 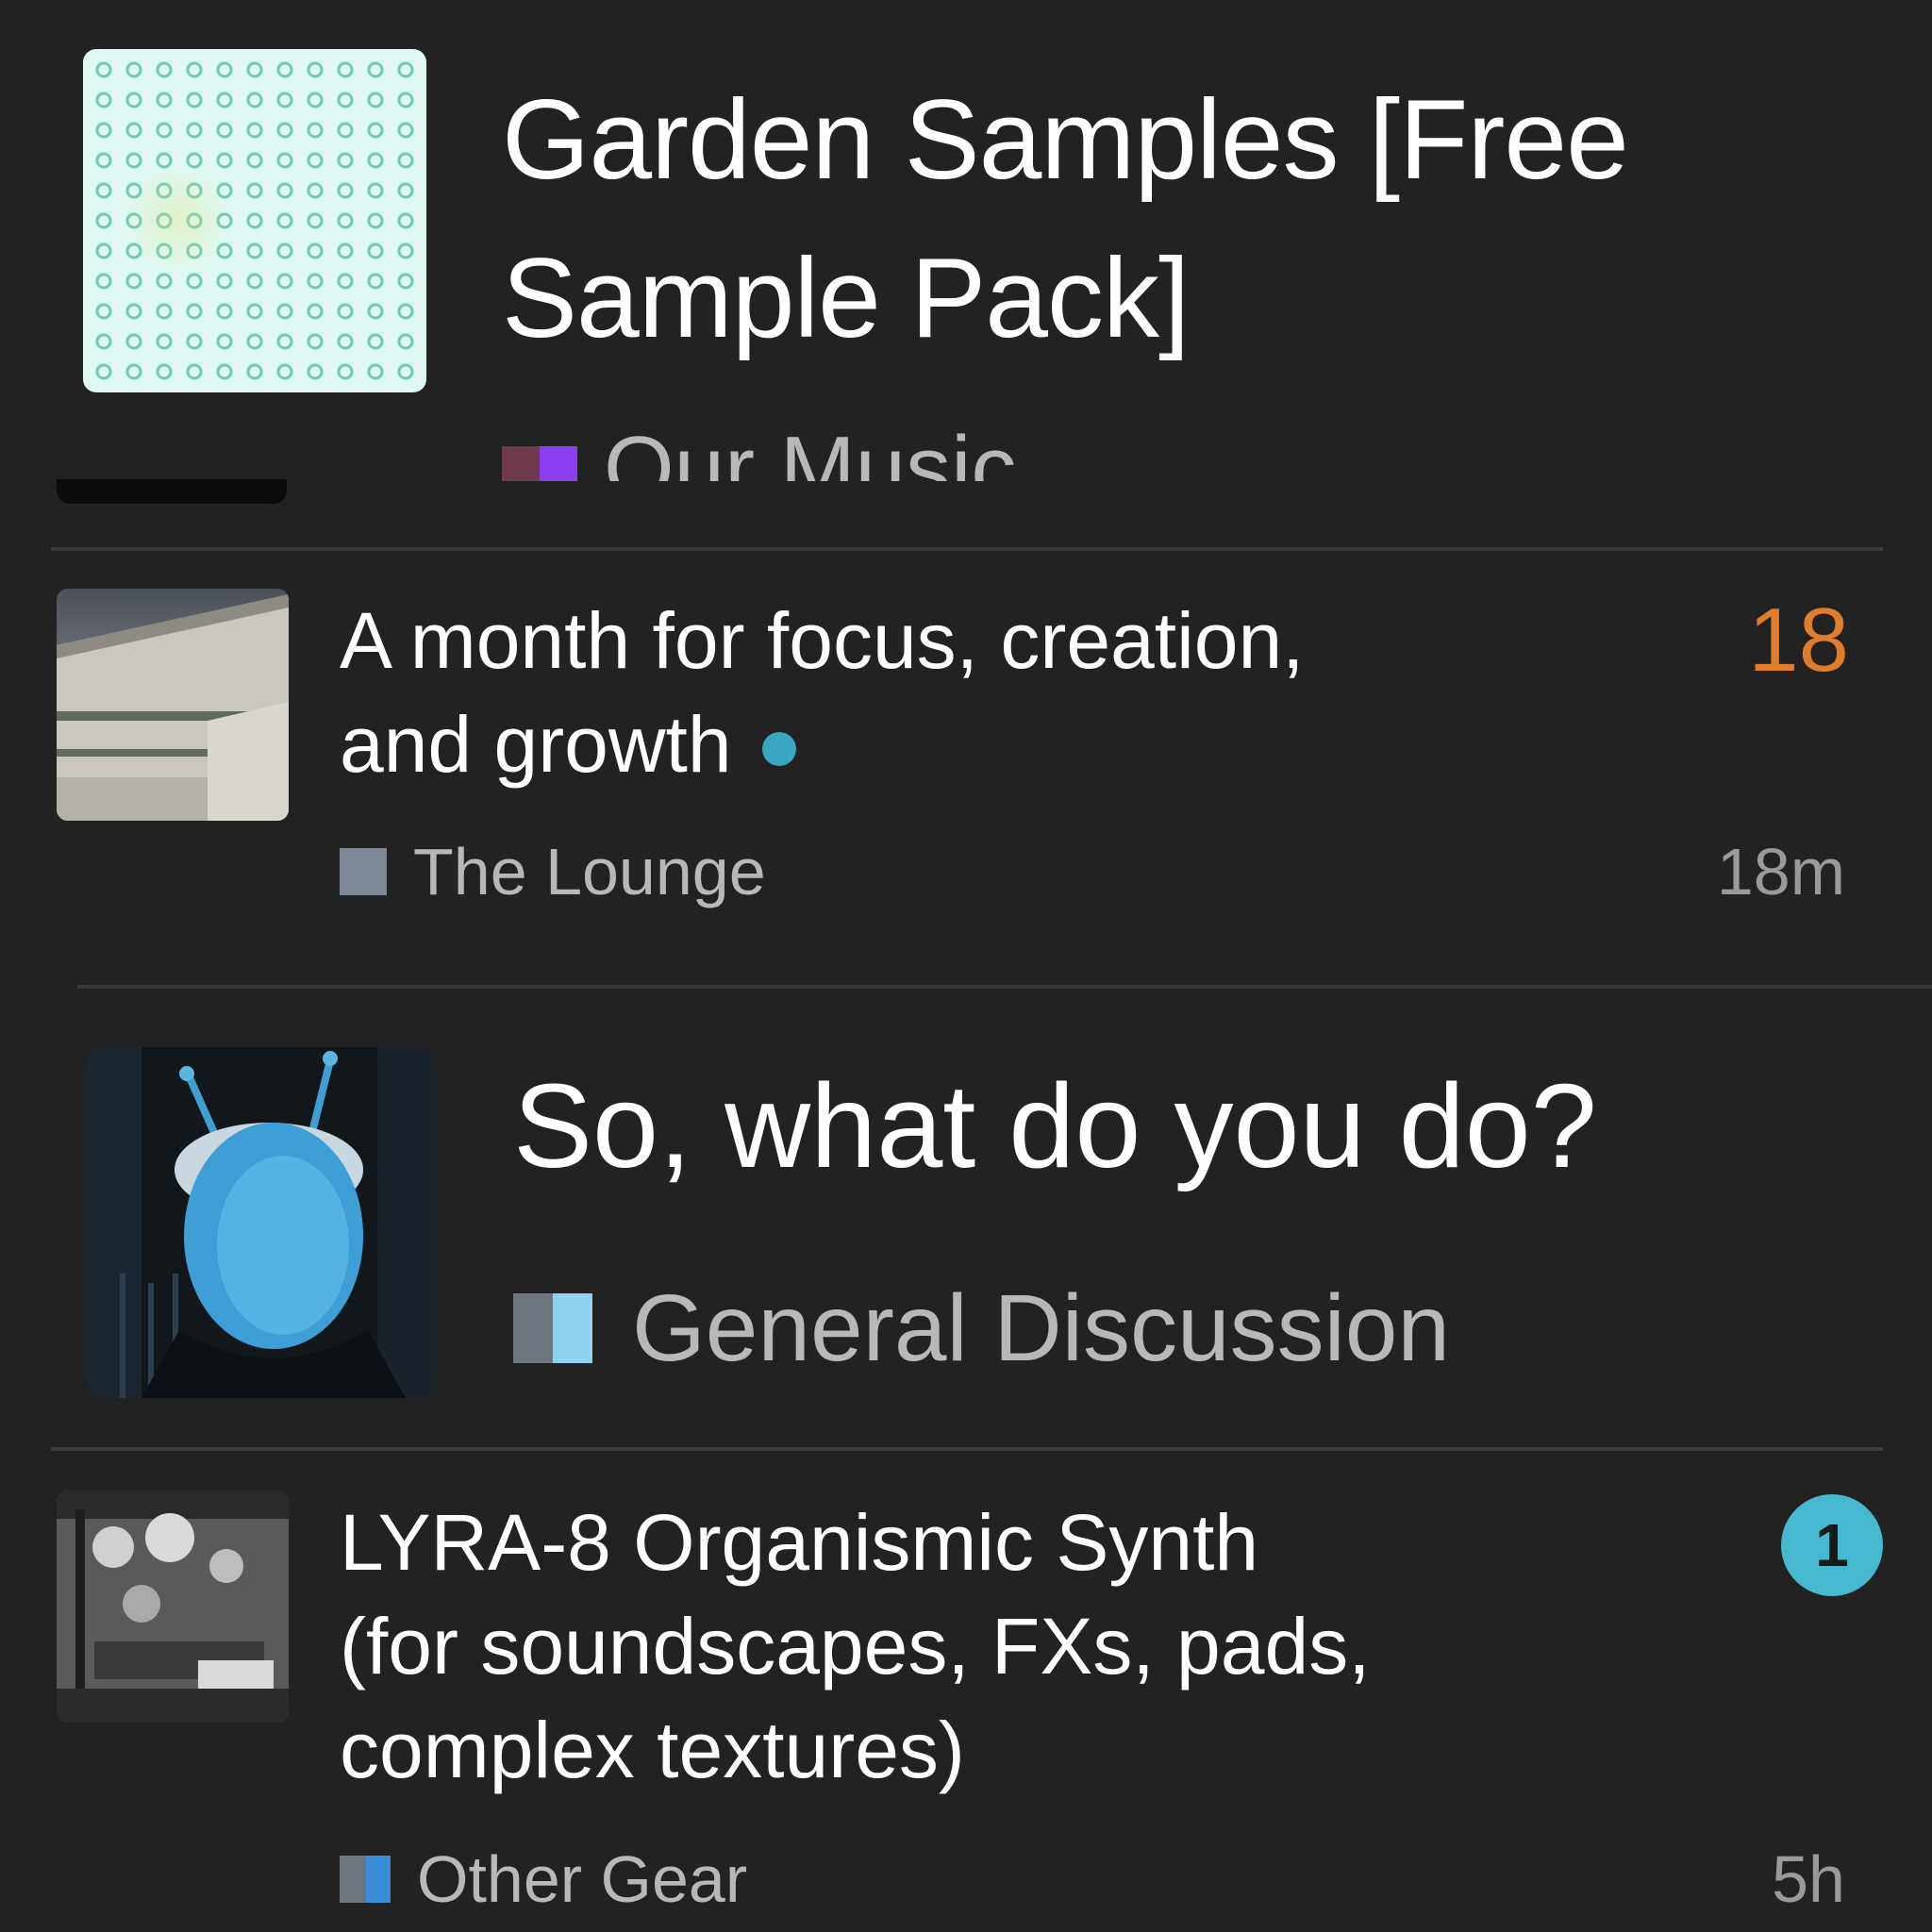 I want to click on category-link: Other Gear, so click(x=544, y=1879).